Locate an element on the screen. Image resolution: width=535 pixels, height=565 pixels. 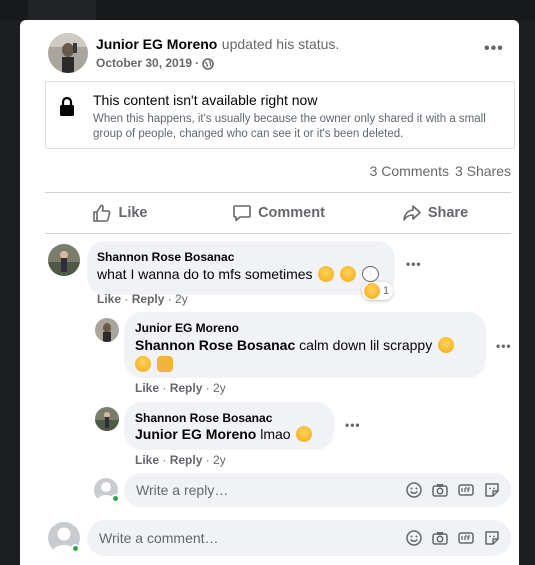
comment-meta: Like · Reply · 2y is located at coordinates (142, 299).